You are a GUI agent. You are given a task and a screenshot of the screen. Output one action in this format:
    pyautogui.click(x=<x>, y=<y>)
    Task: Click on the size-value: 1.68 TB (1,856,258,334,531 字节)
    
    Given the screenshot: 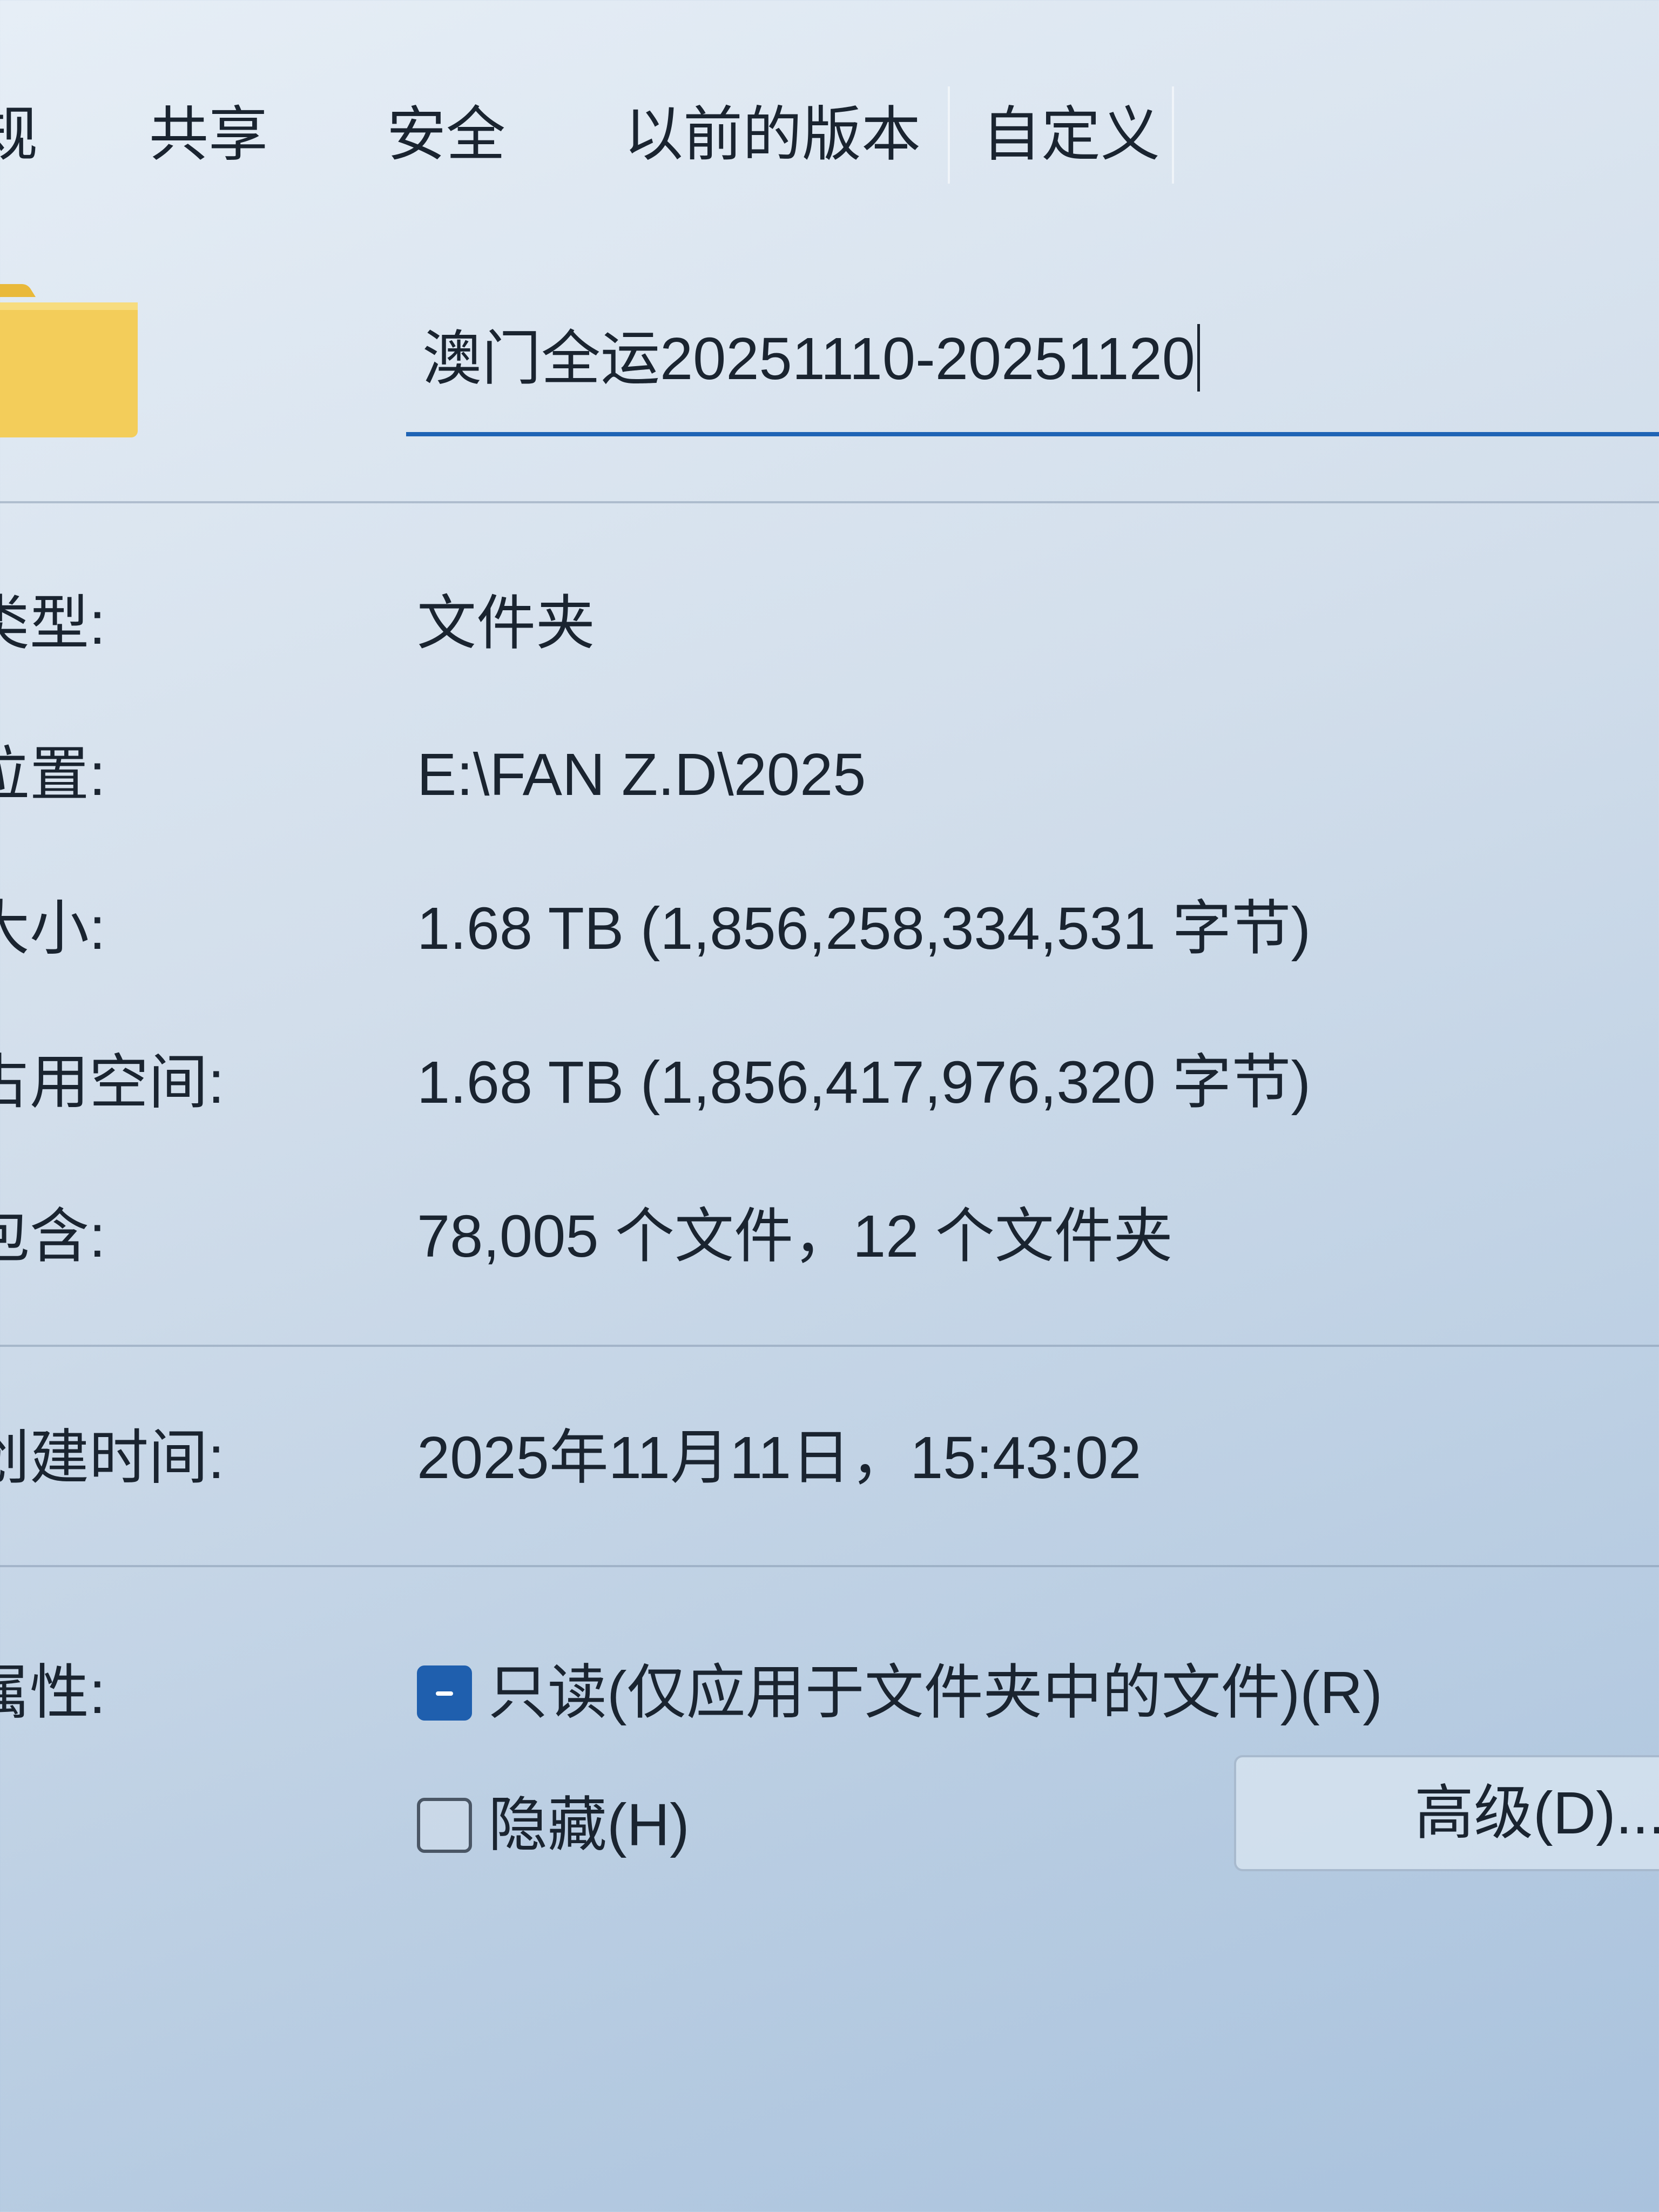 What is the action you would take?
    pyautogui.click(x=864, y=928)
    